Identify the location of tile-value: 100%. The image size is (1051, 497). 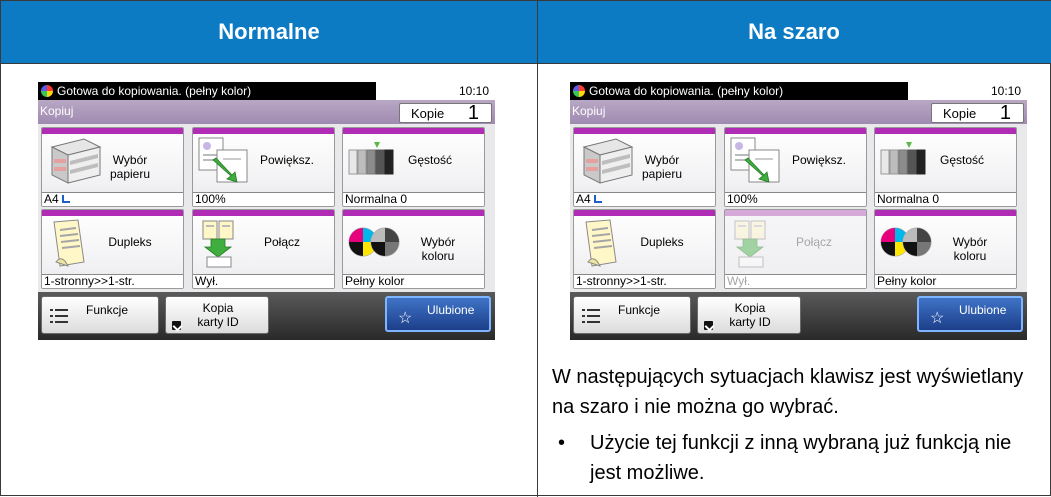
(263, 199).